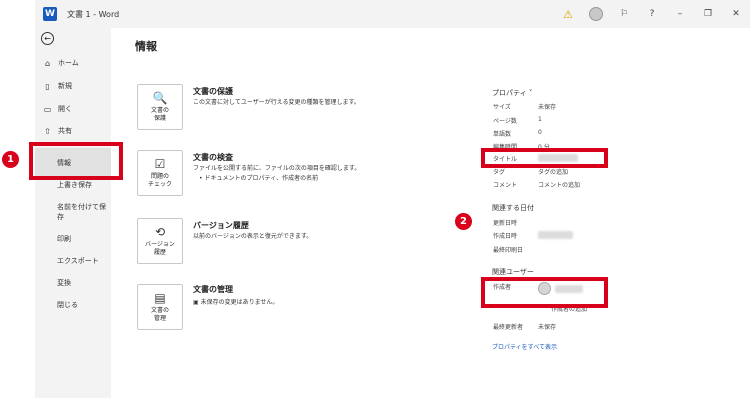 Image resolution: width=750 pixels, height=398 pixels. Describe the element at coordinates (82, 283) in the screenshot. I see `sidebar-item-transform: 変換` at that location.